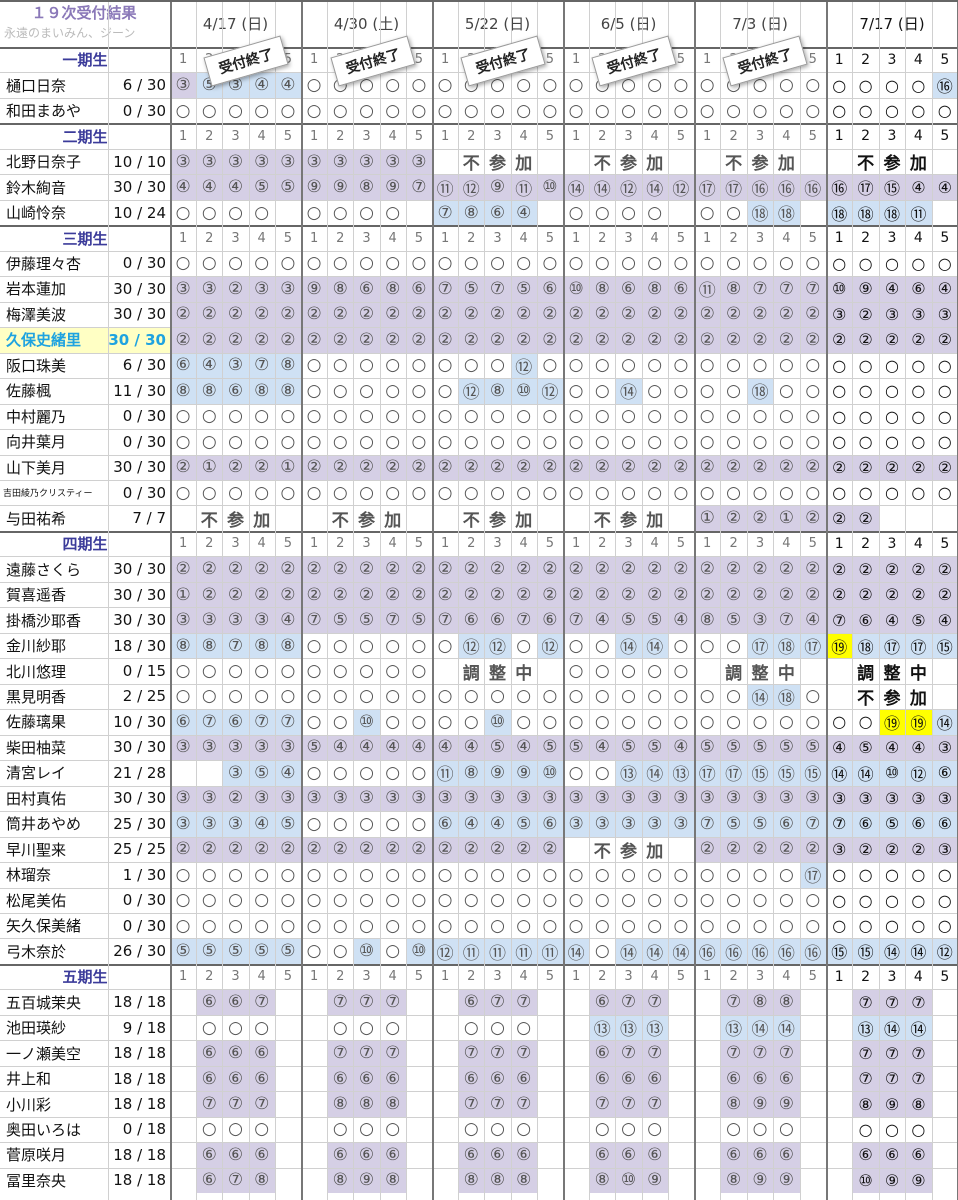  Describe the element at coordinates (36, 518) in the screenshot. I see `member-name: 与田祐希` at that location.